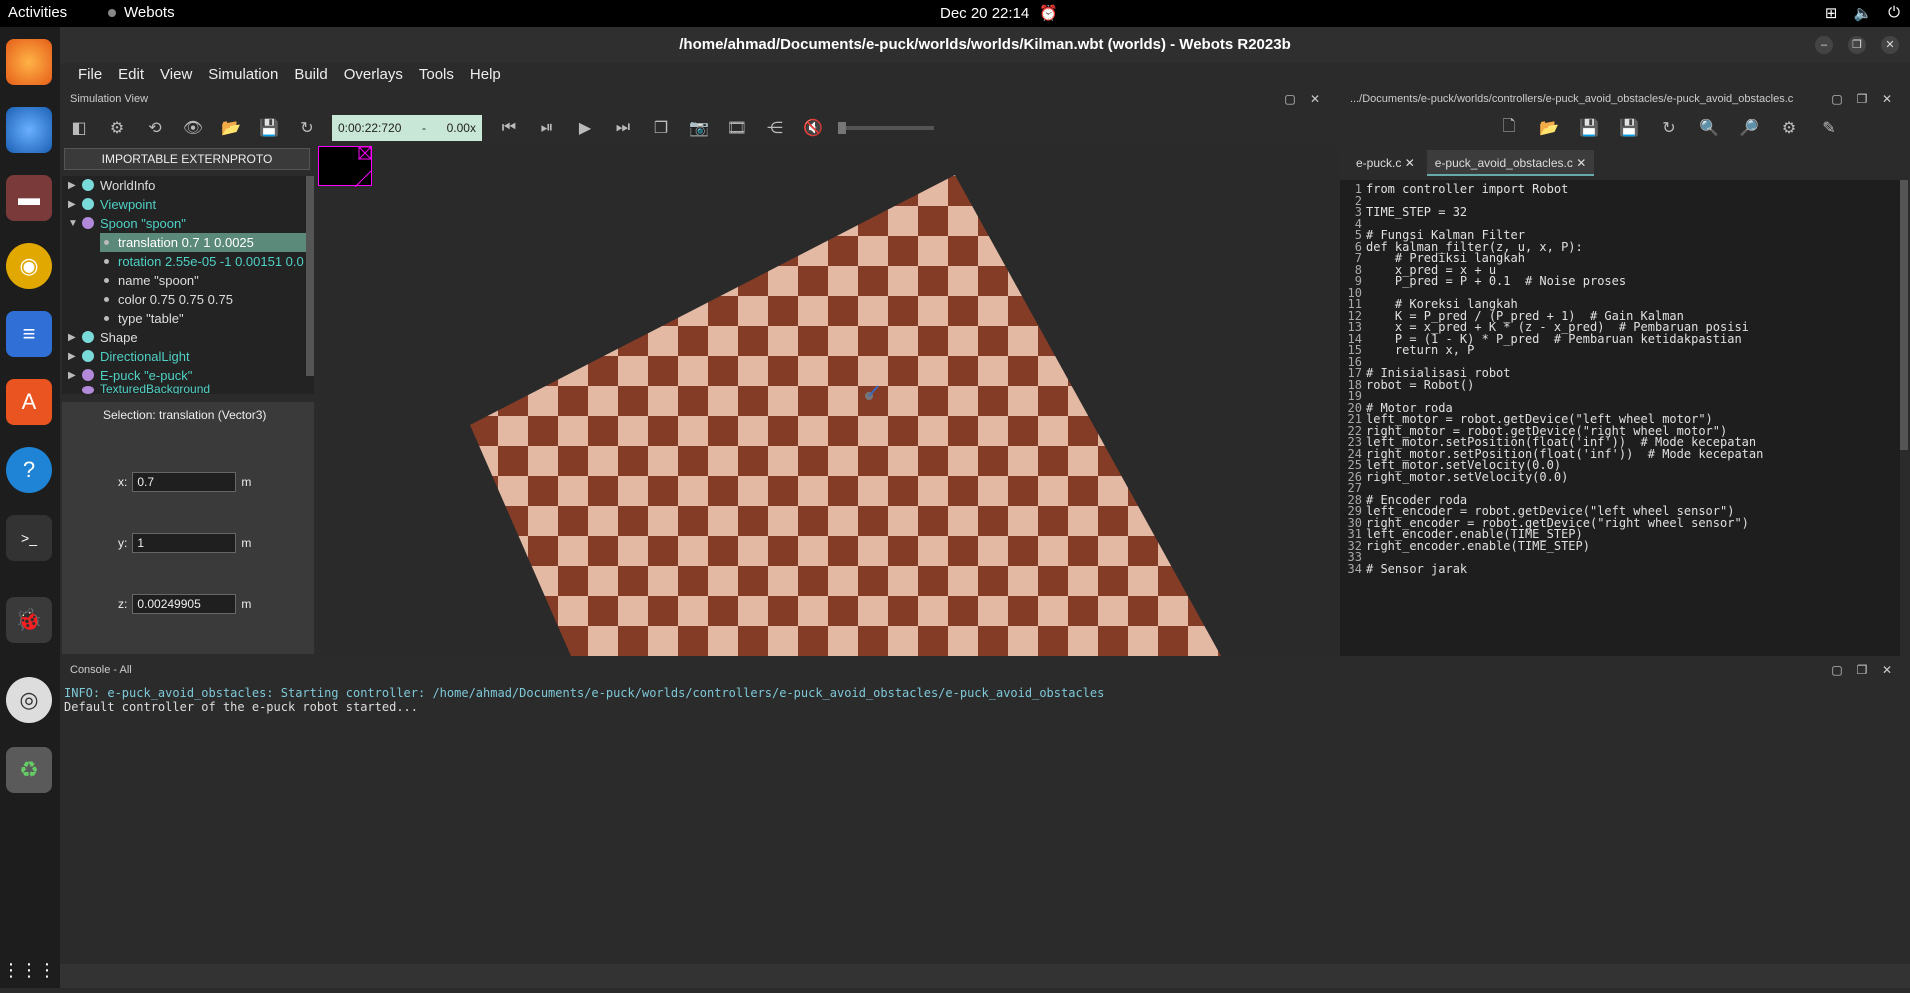 The image size is (1910, 993). I want to click on menu-edit: Edit, so click(131, 76).